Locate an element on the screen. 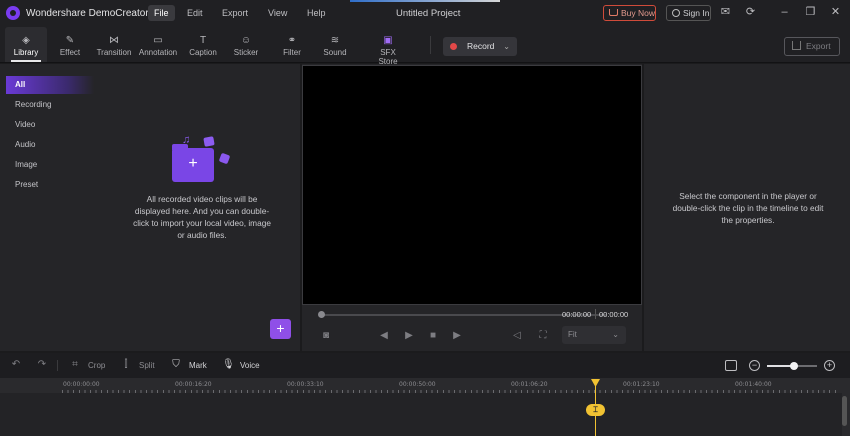 The image size is (850, 436). tab-effect: ✎ Effect is located at coordinates (70, 44).